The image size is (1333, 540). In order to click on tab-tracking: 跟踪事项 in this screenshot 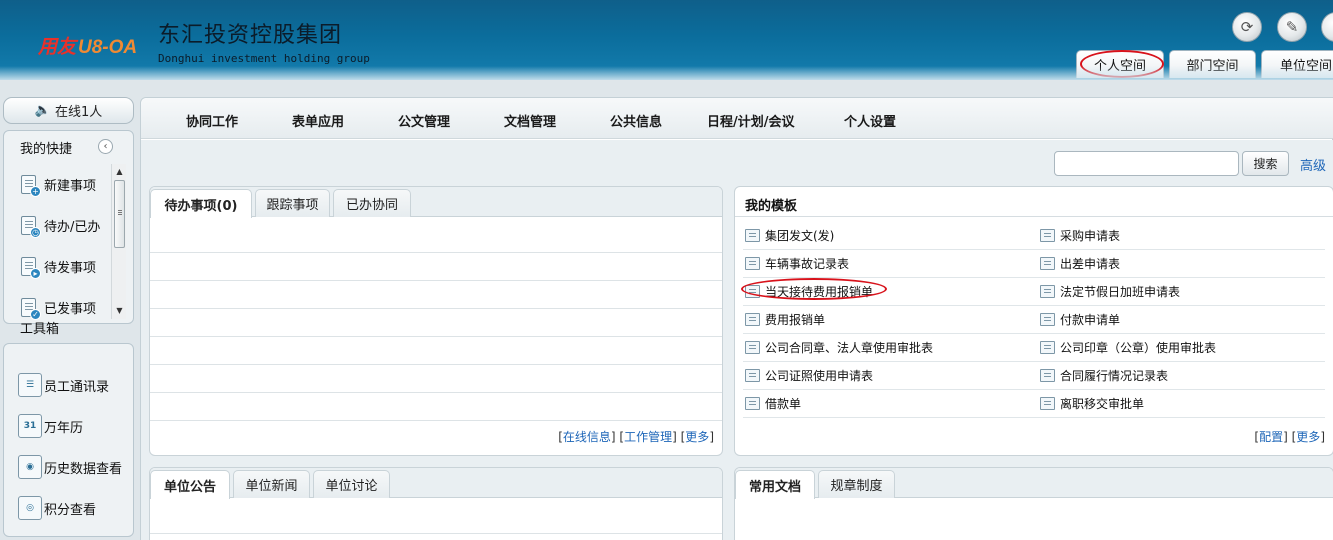, I will do `click(292, 203)`.